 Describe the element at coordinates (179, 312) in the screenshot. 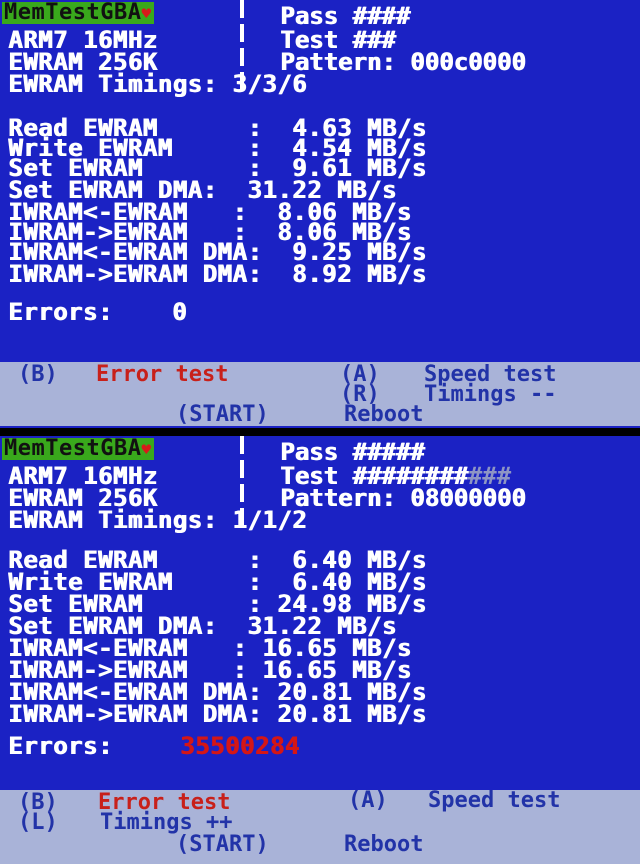

I see `errors-count: 0` at that location.